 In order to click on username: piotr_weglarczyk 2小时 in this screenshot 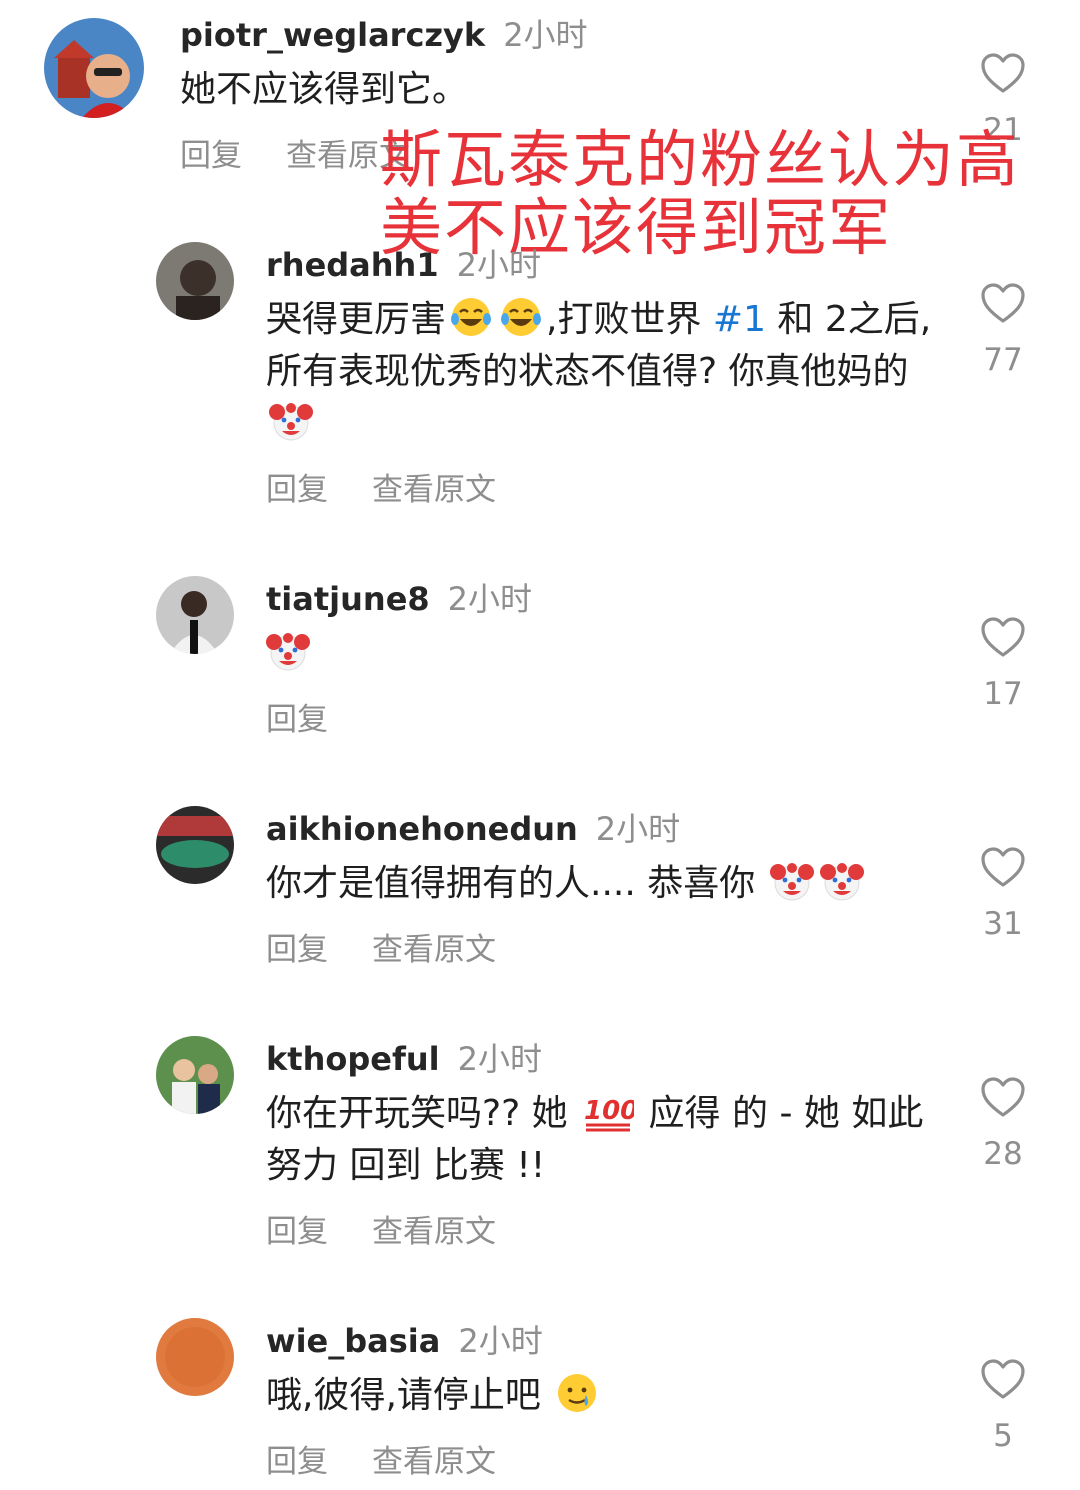, I will do `click(384, 33)`.